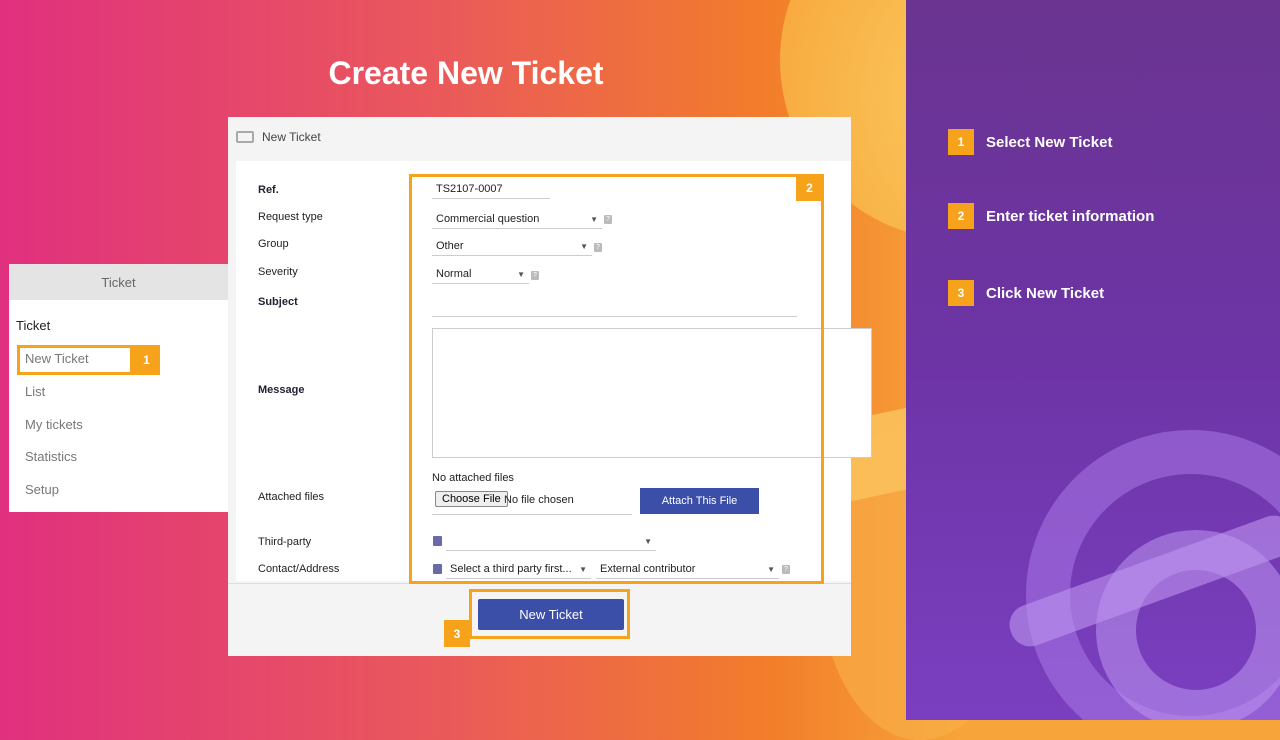 The image size is (1280, 740). I want to click on page-title: Create New Ticket, so click(466, 73).